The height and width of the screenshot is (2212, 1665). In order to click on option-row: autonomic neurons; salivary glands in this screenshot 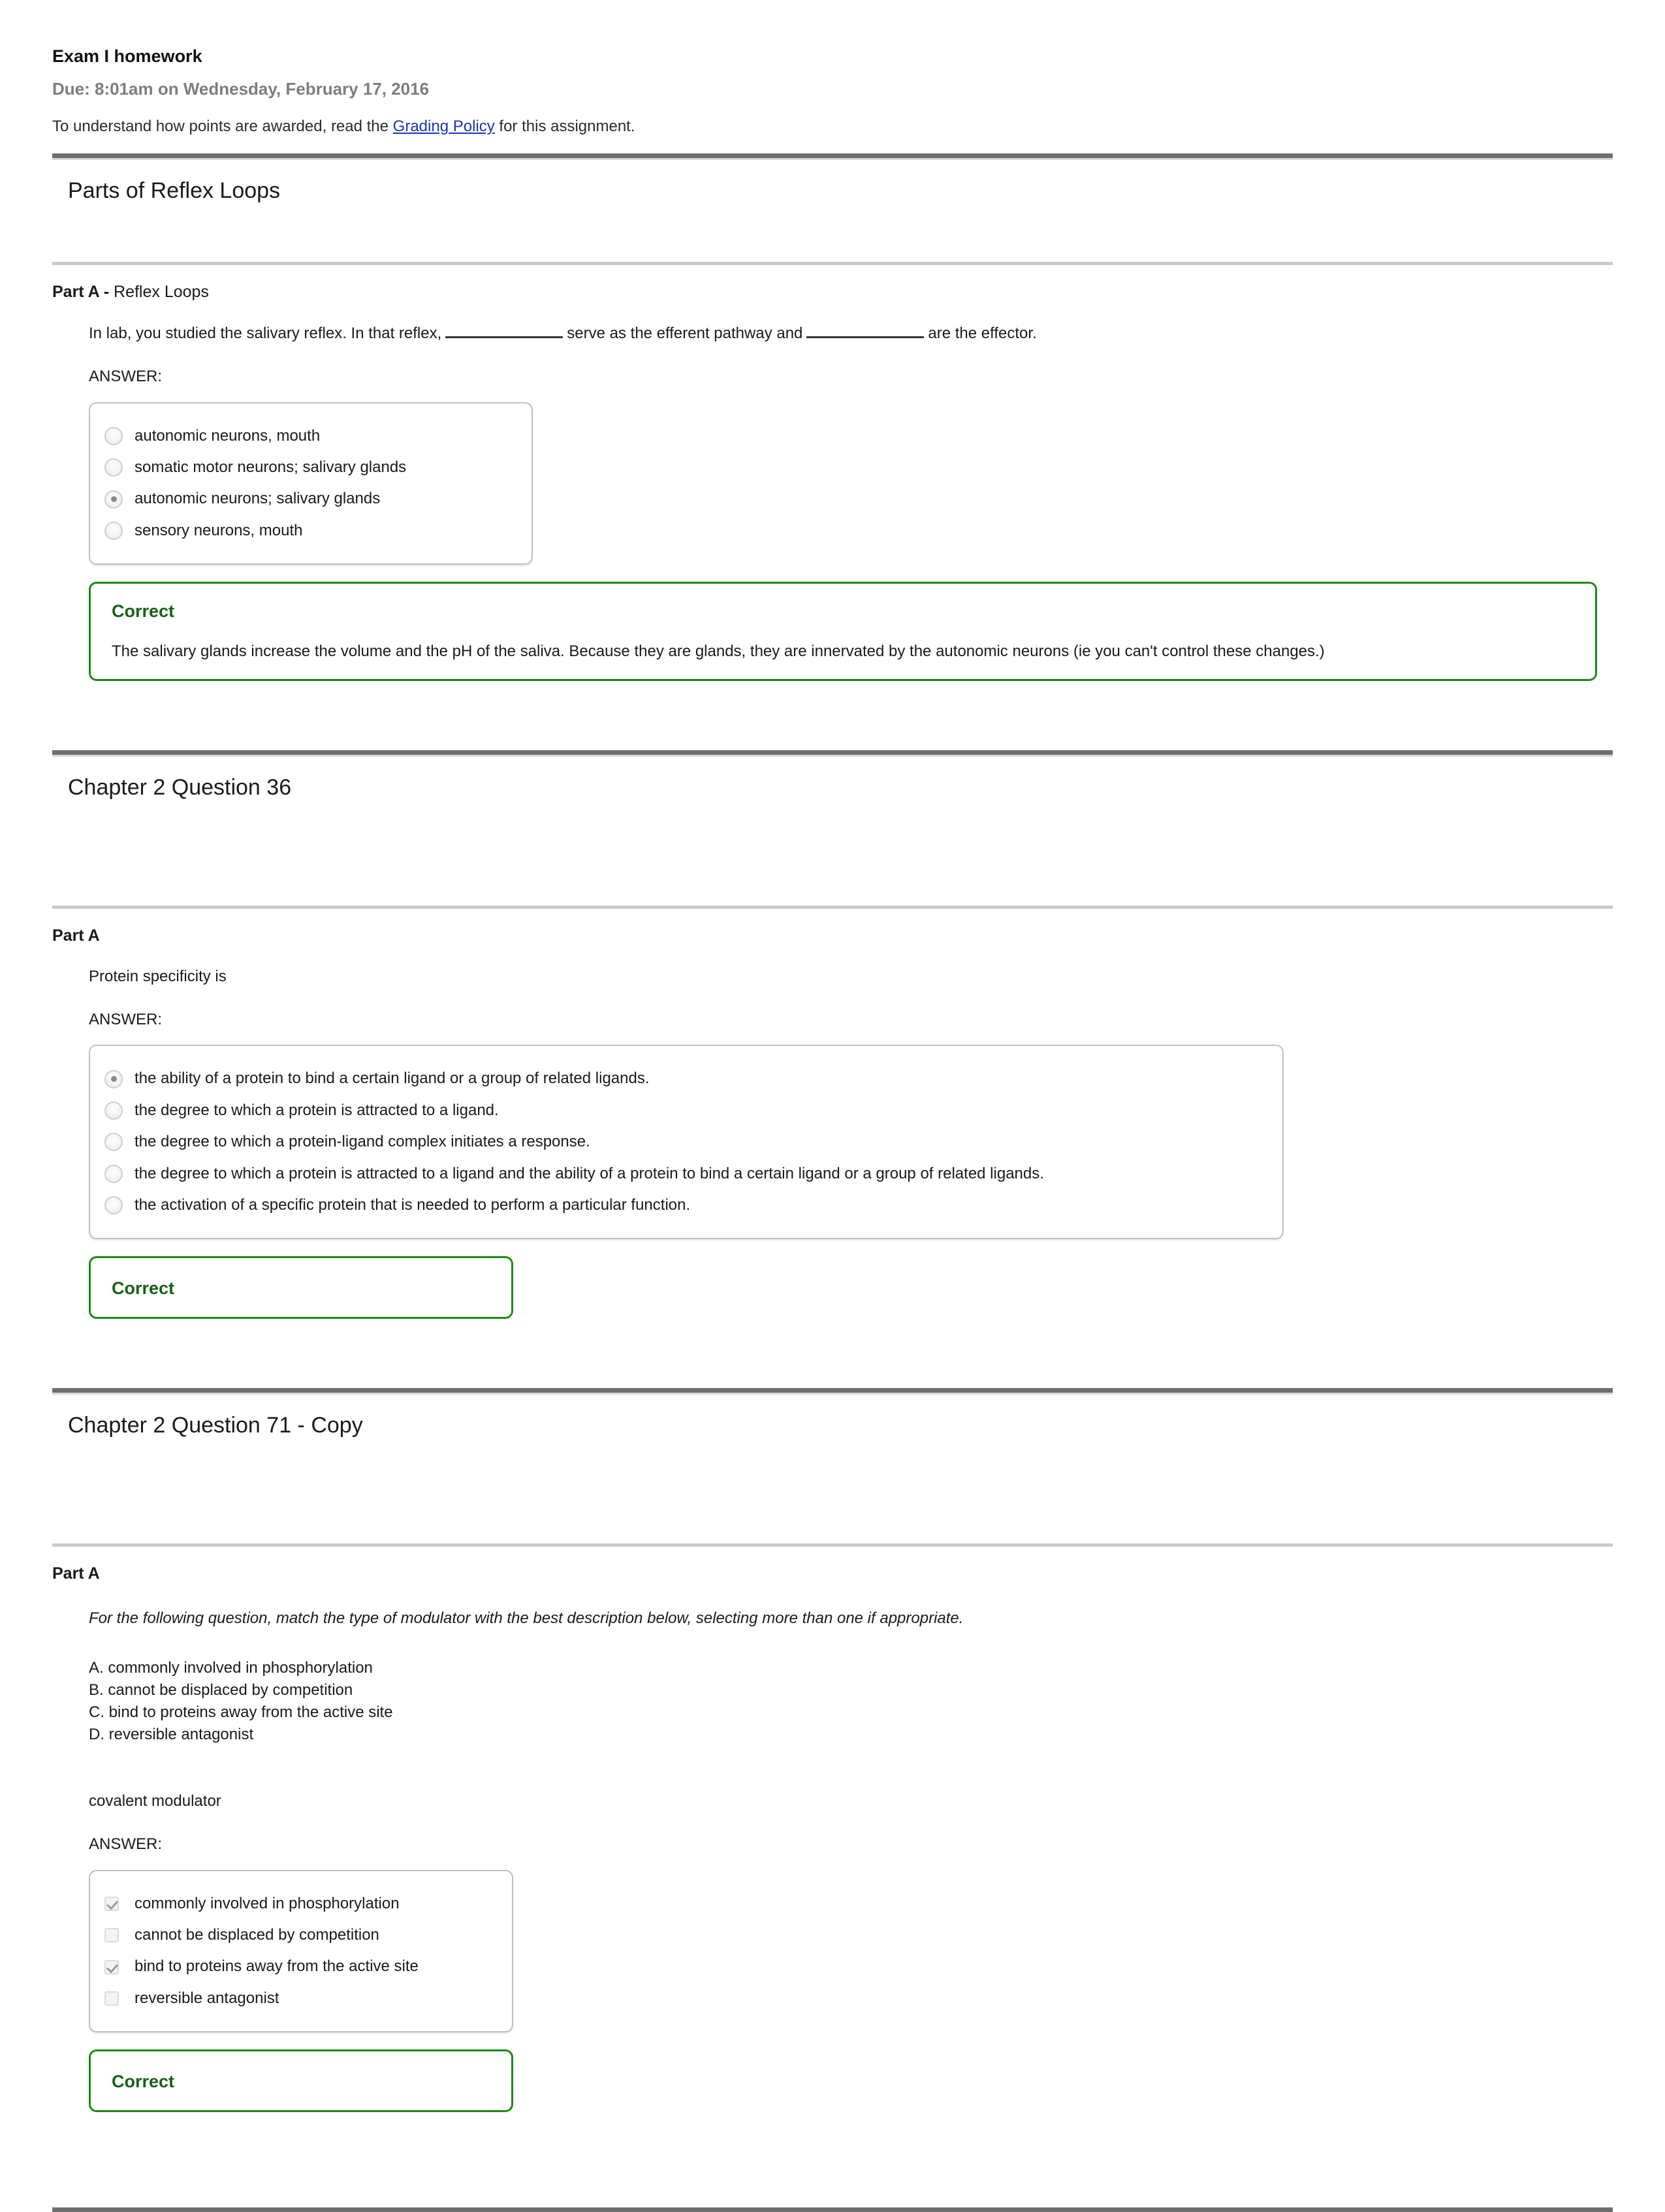, I will do `click(306, 498)`.